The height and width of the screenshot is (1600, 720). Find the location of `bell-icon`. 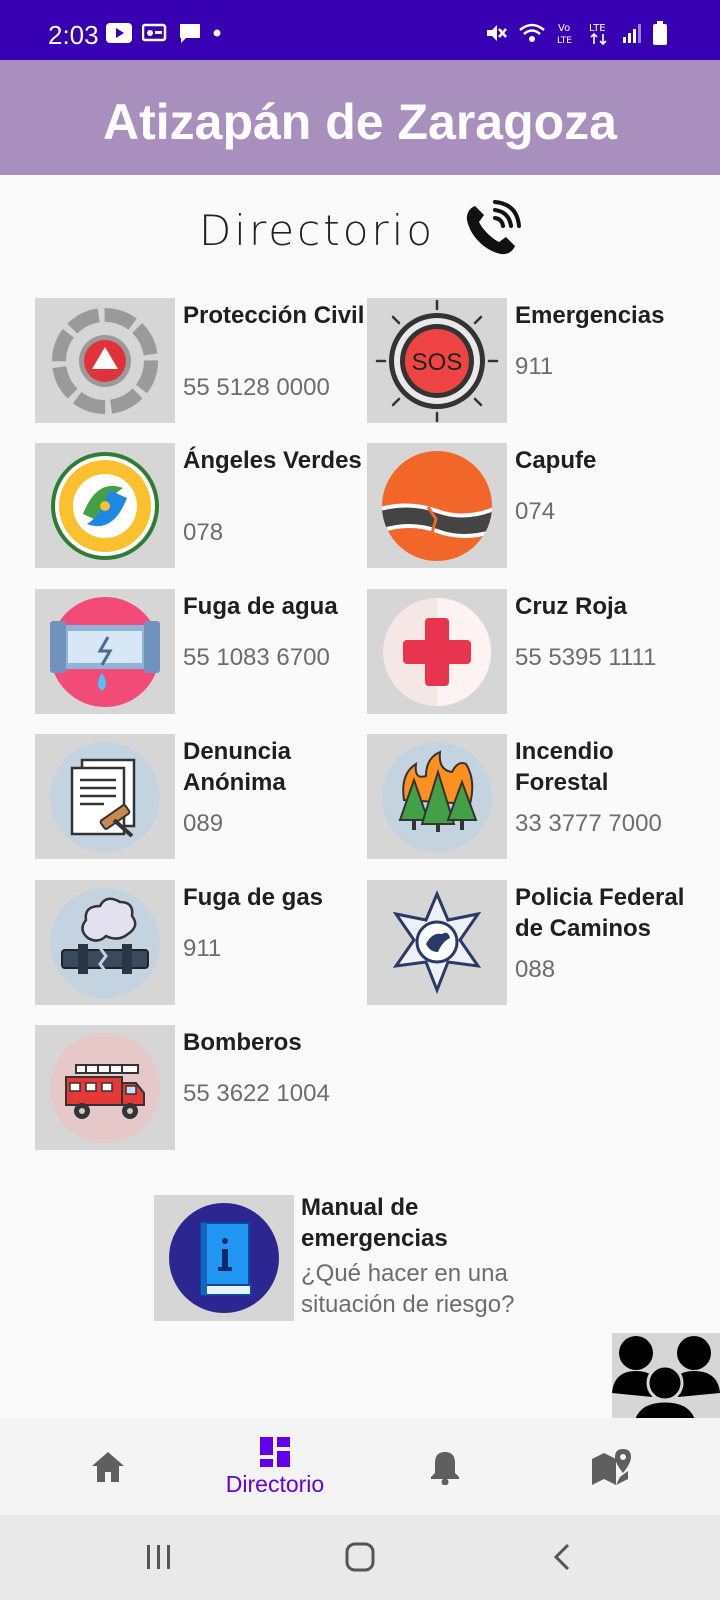

bell-icon is located at coordinates (445, 1468).